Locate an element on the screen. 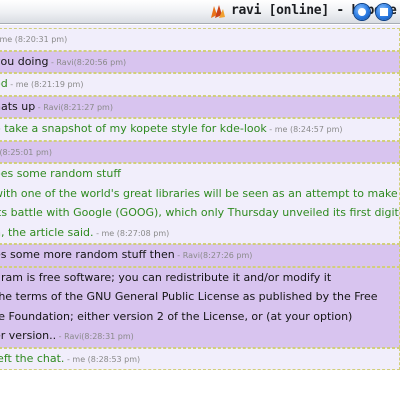 The width and height of the screenshot is (400, 400). message-line: oes some random stuff is located at coordinates (199, 174).